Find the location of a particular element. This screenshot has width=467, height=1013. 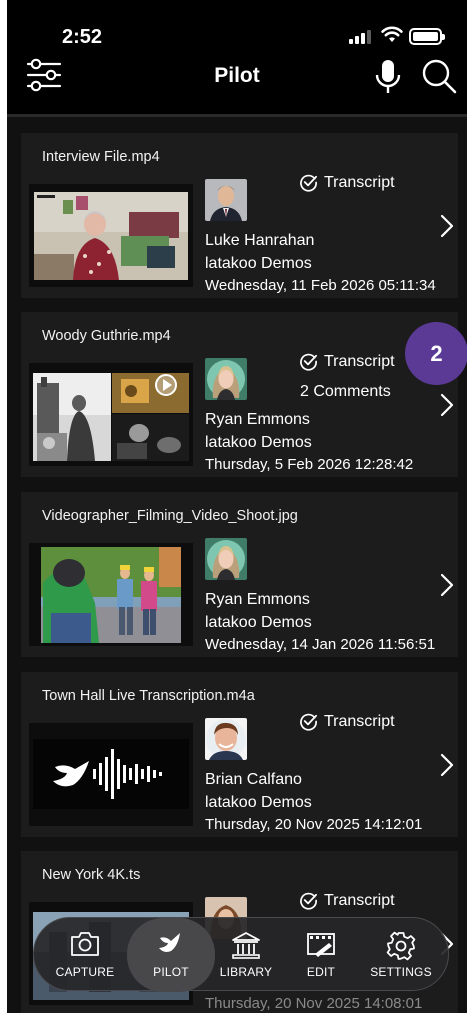

tab-edit: EDIT is located at coordinates (321, 955).